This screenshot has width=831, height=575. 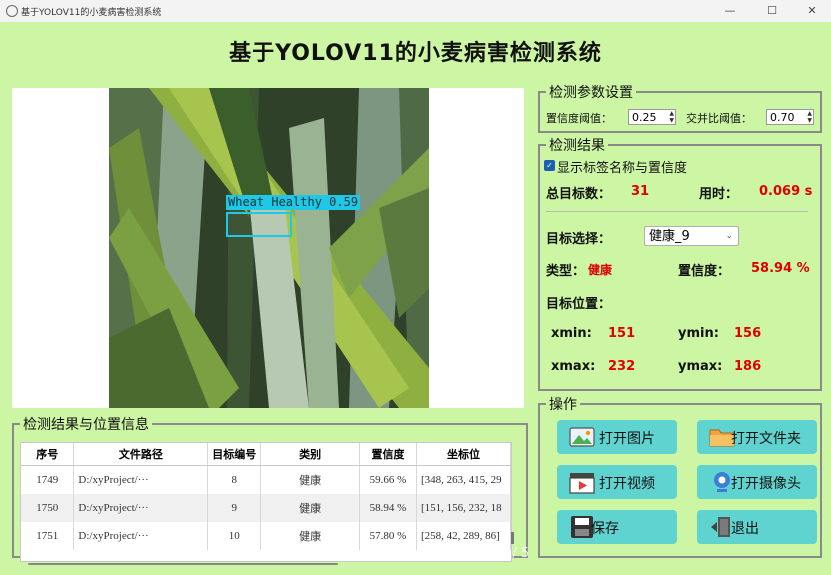 What do you see at coordinates (627, 439) in the screenshot?
I see `open-image-label: 打开图片` at bounding box center [627, 439].